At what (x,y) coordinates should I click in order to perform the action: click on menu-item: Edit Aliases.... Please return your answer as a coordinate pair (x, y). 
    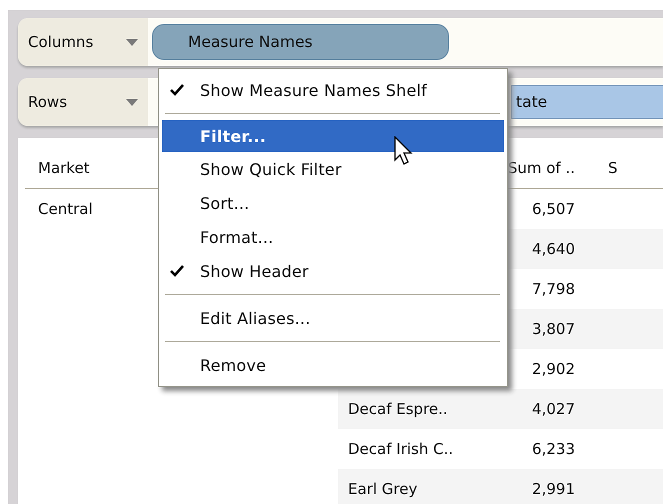
    Looking at the image, I should click on (333, 318).